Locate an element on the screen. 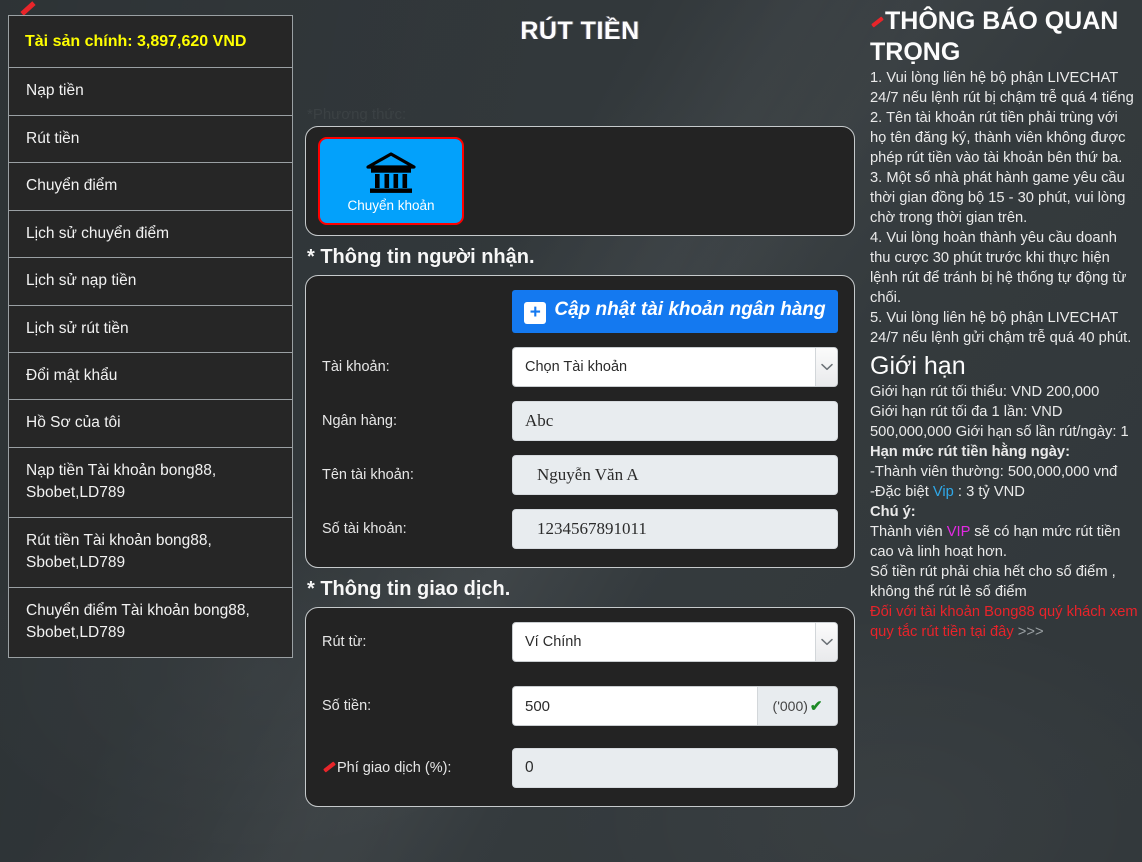 This screenshot has height=862, width=1142. vip-badge-magenta: VIP is located at coordinates (958, 531).